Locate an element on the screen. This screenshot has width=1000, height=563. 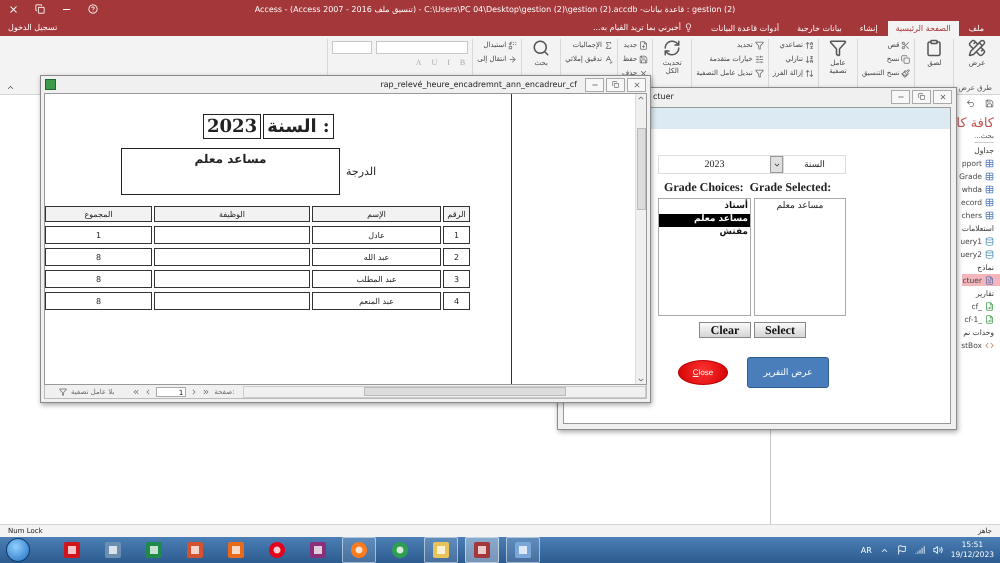
help-icon is located at coordinates (93, 9).